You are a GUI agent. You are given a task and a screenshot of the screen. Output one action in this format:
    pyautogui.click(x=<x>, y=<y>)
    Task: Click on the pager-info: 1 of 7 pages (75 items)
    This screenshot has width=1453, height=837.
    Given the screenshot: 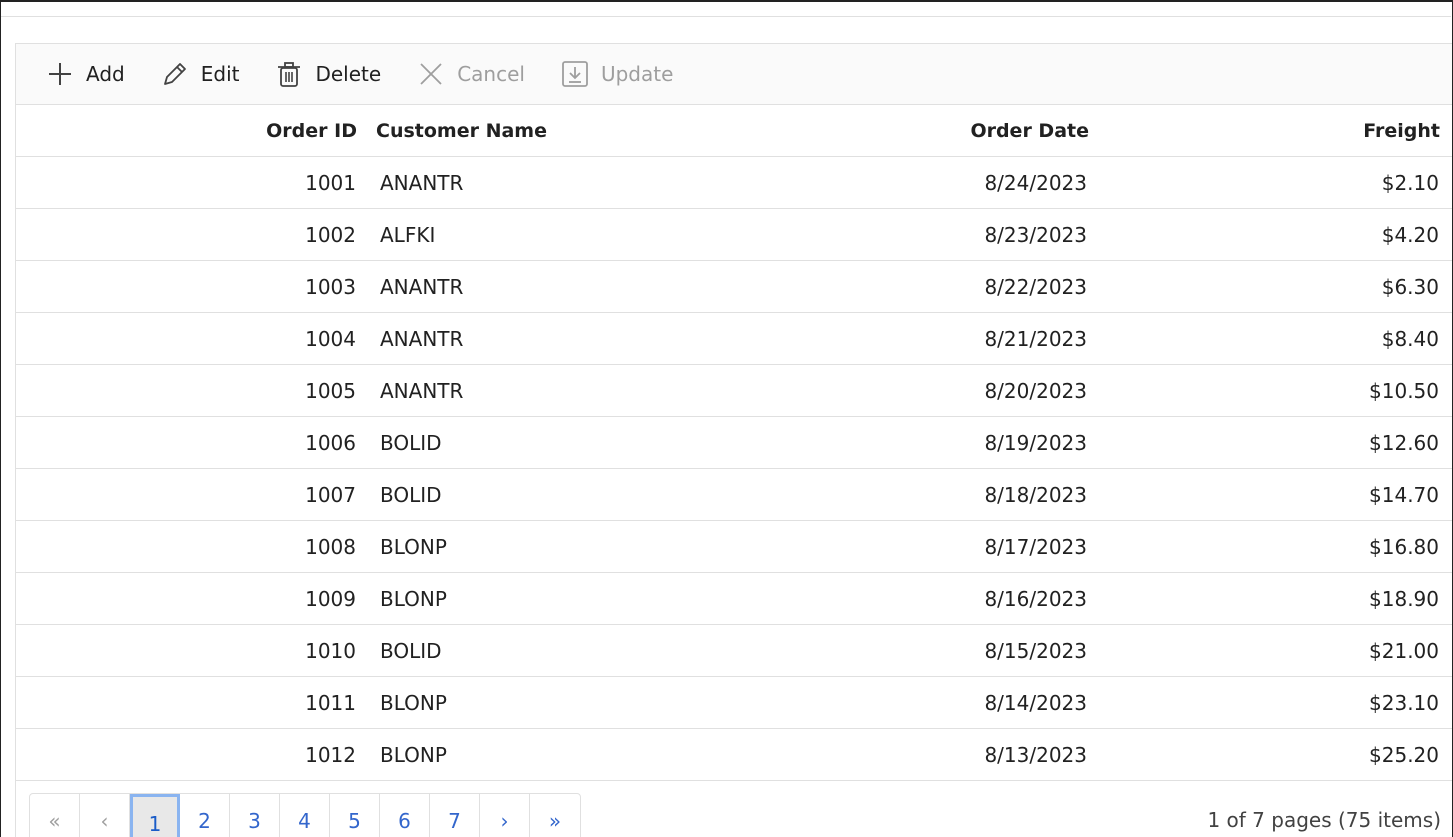 What is the action you would take?
    pyautogui.click(x=1324, y=820)
    